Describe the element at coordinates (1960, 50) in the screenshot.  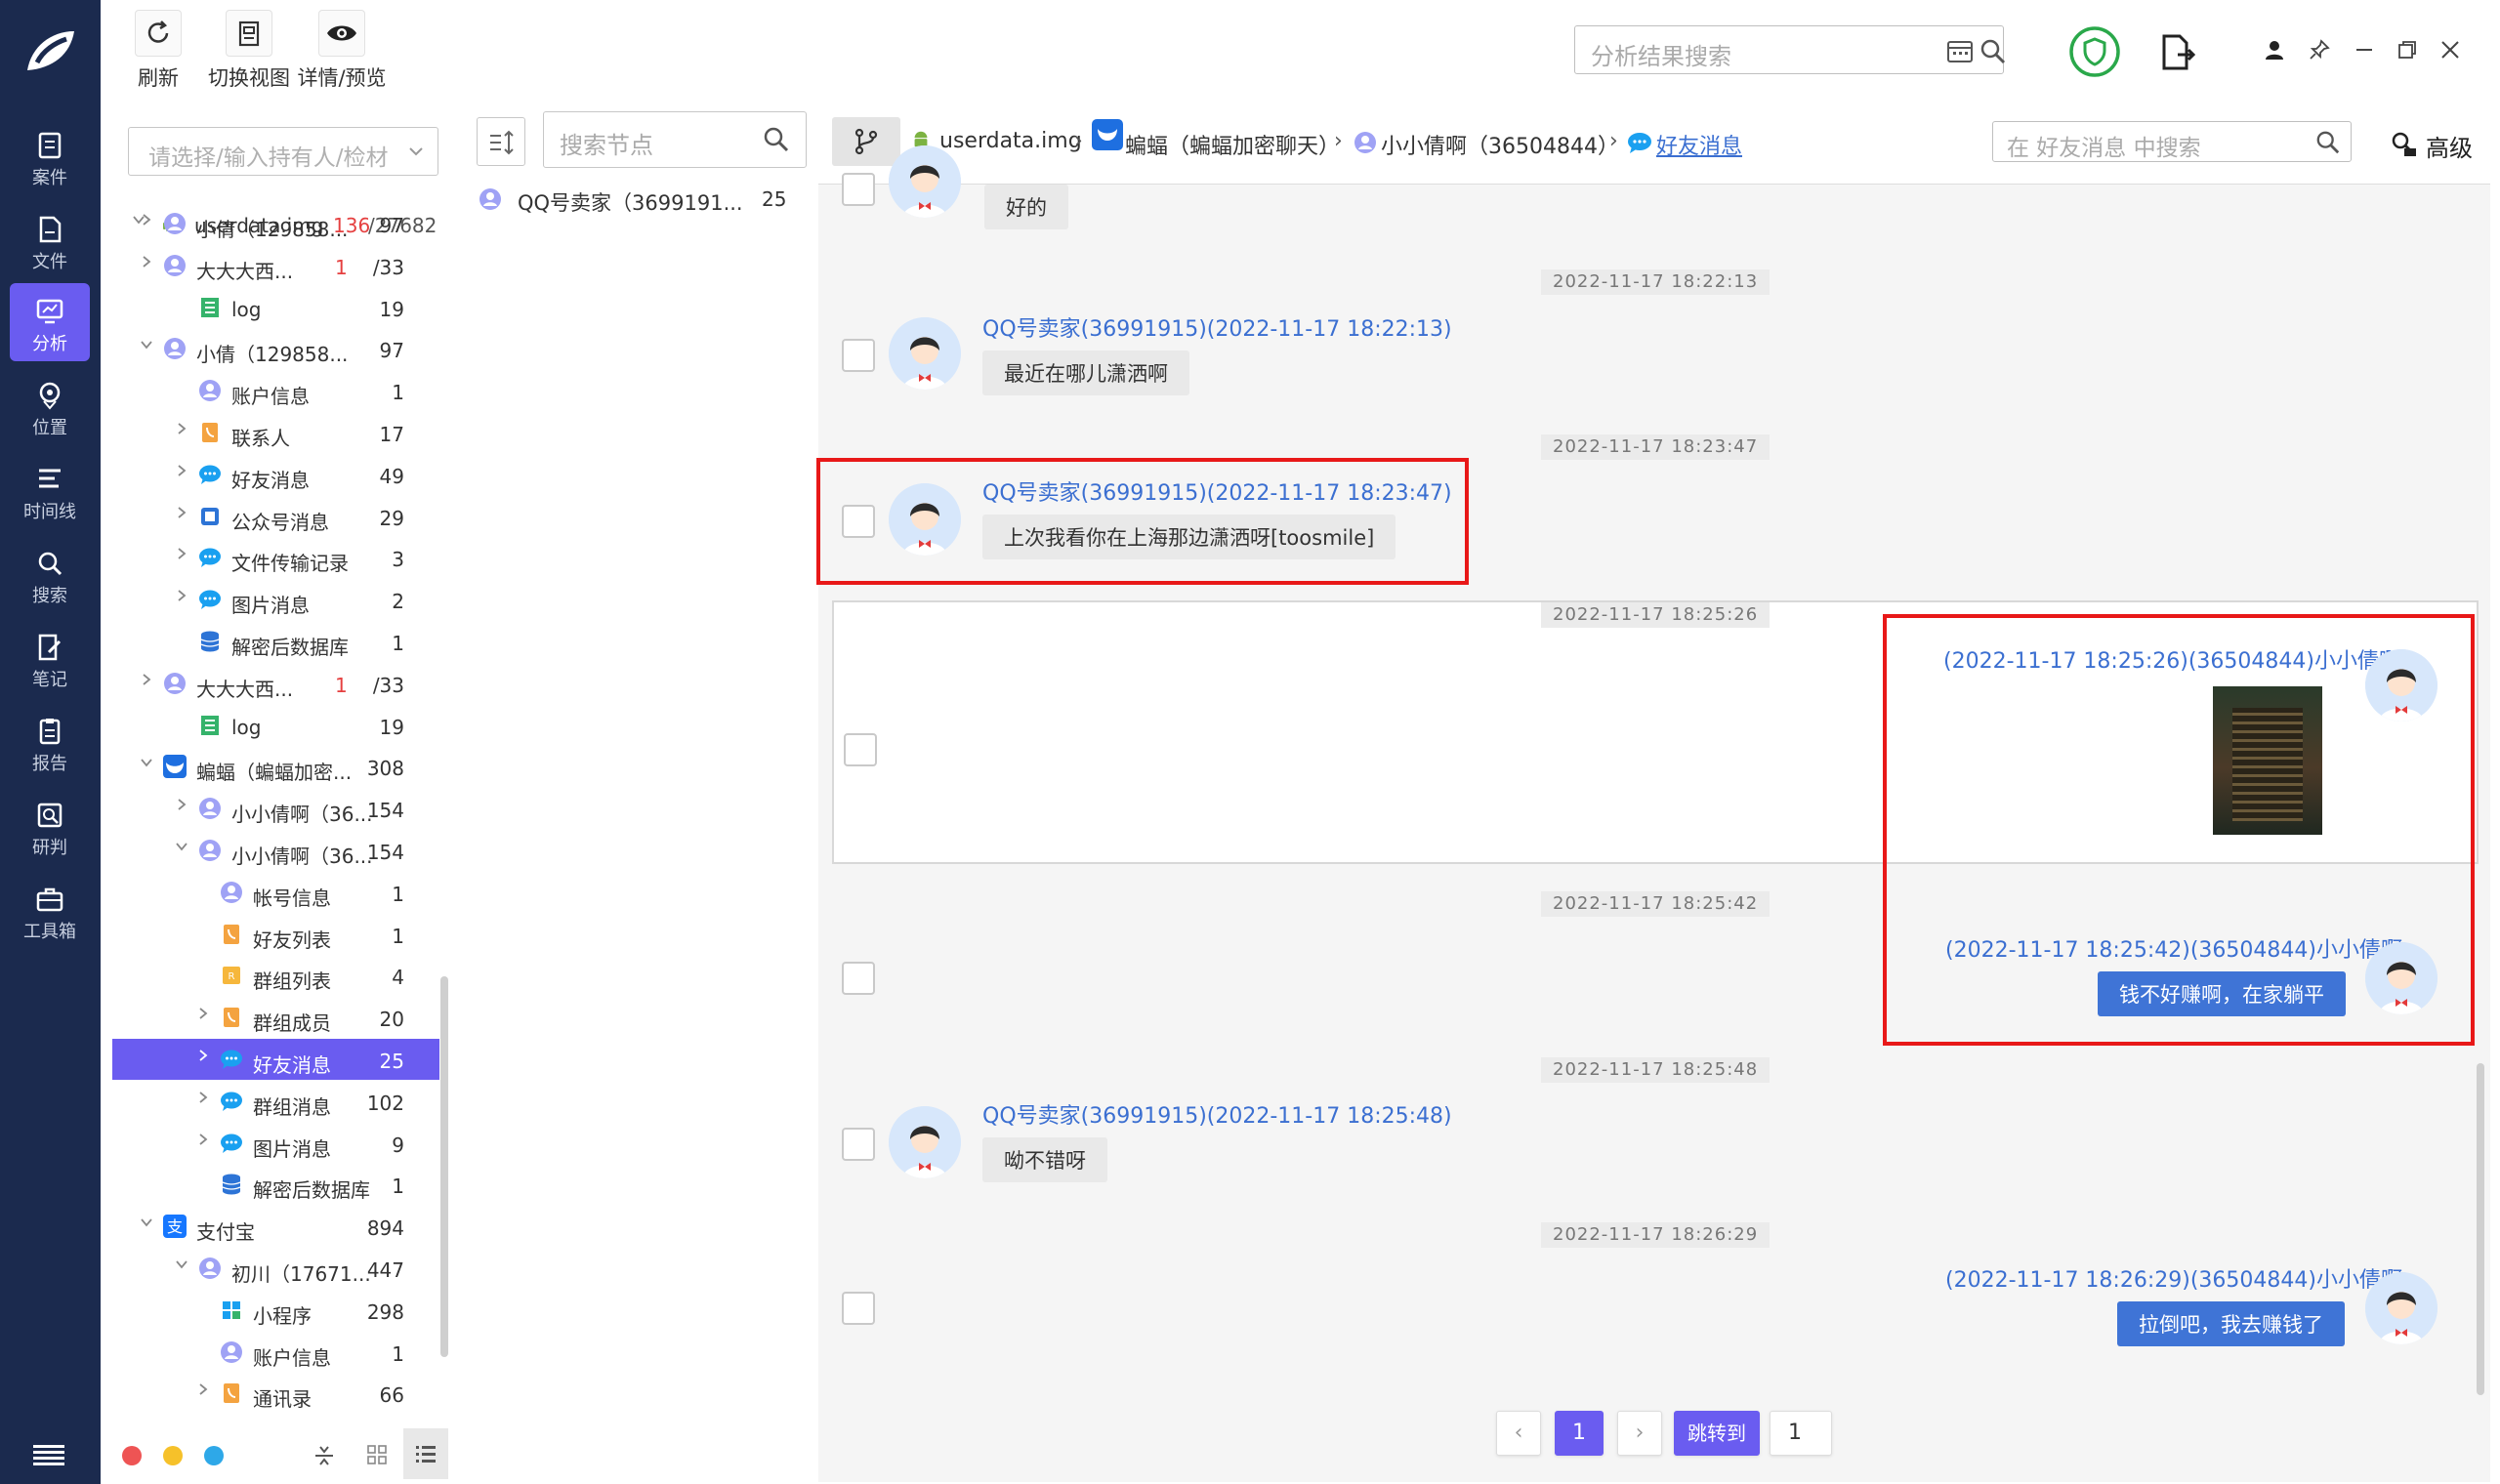
I see `calendar-icon` at that location.